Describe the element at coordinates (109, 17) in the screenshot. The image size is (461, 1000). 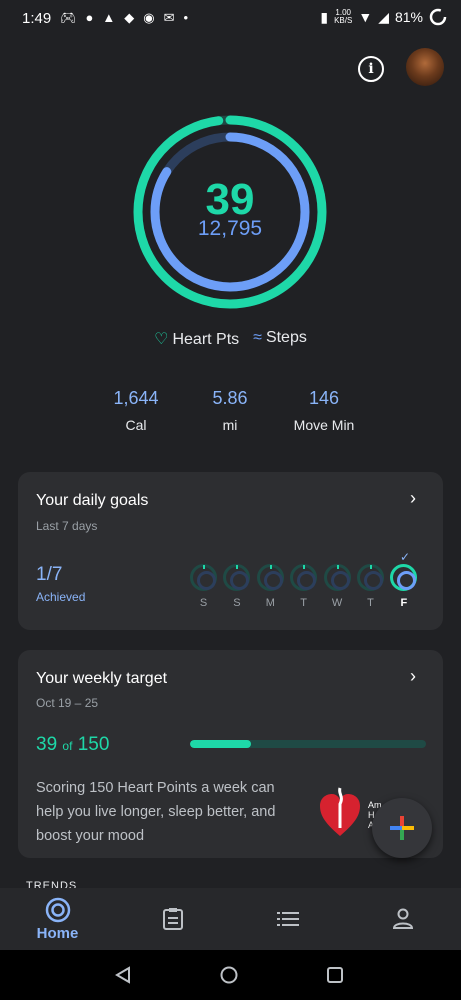
I see `ghost-icon: ▲` at that location.